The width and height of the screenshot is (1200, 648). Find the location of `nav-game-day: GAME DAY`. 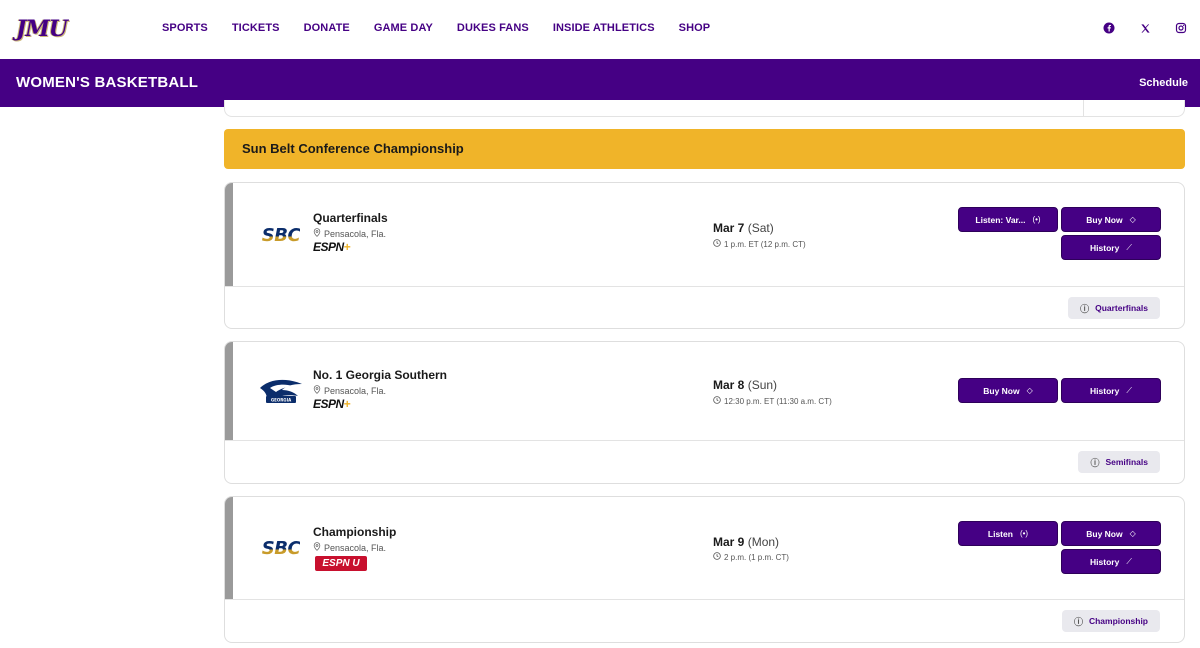

nav-game-day: GAME DAY is located at coordinates (403, 28).